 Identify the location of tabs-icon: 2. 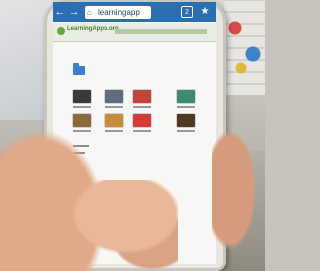
(187, 12).